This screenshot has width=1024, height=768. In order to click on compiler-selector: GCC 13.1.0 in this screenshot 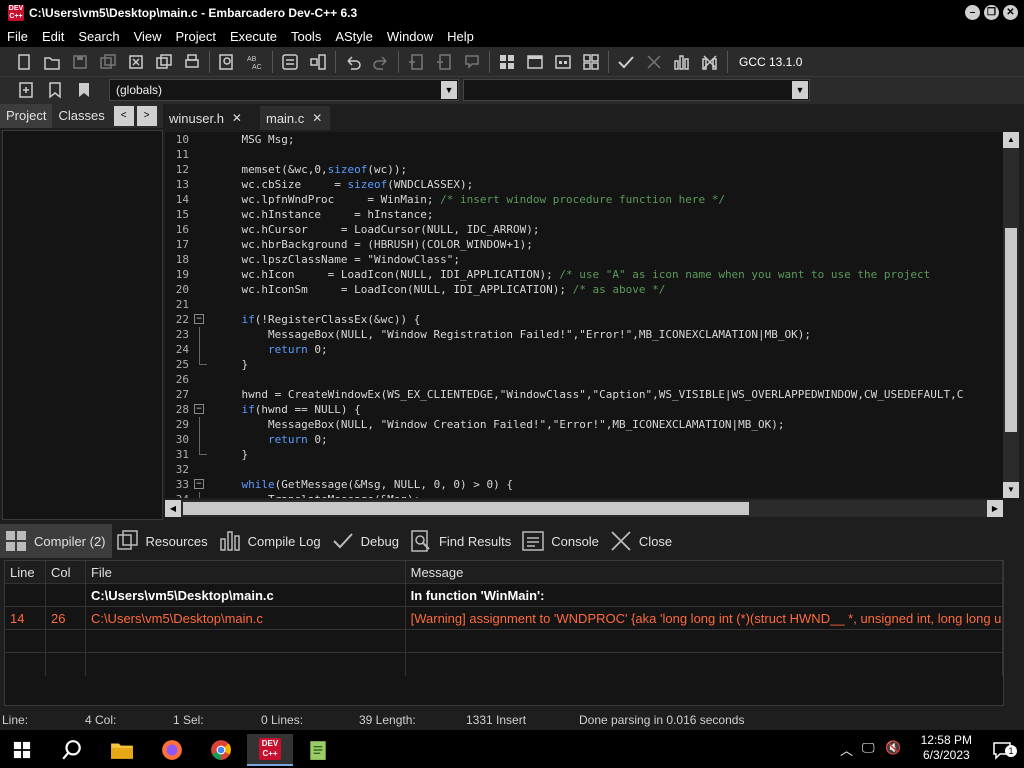, I will do `click(770, 62)`.